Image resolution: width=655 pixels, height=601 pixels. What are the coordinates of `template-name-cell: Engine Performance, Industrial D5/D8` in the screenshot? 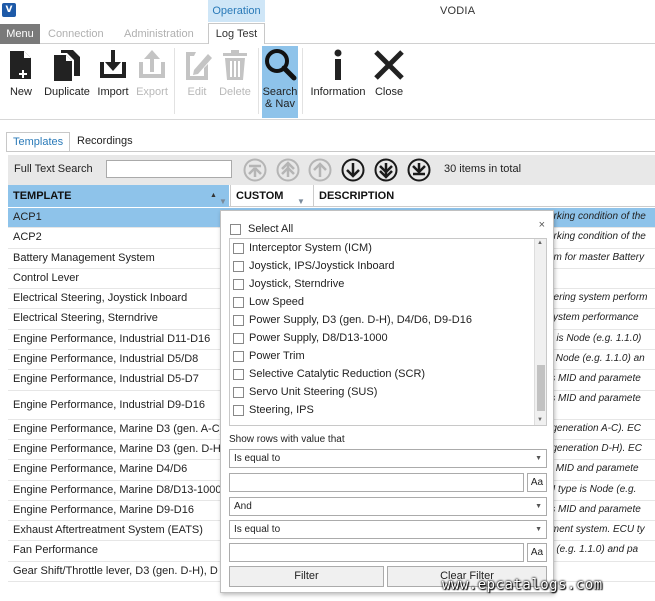 It's located at (106, 359).